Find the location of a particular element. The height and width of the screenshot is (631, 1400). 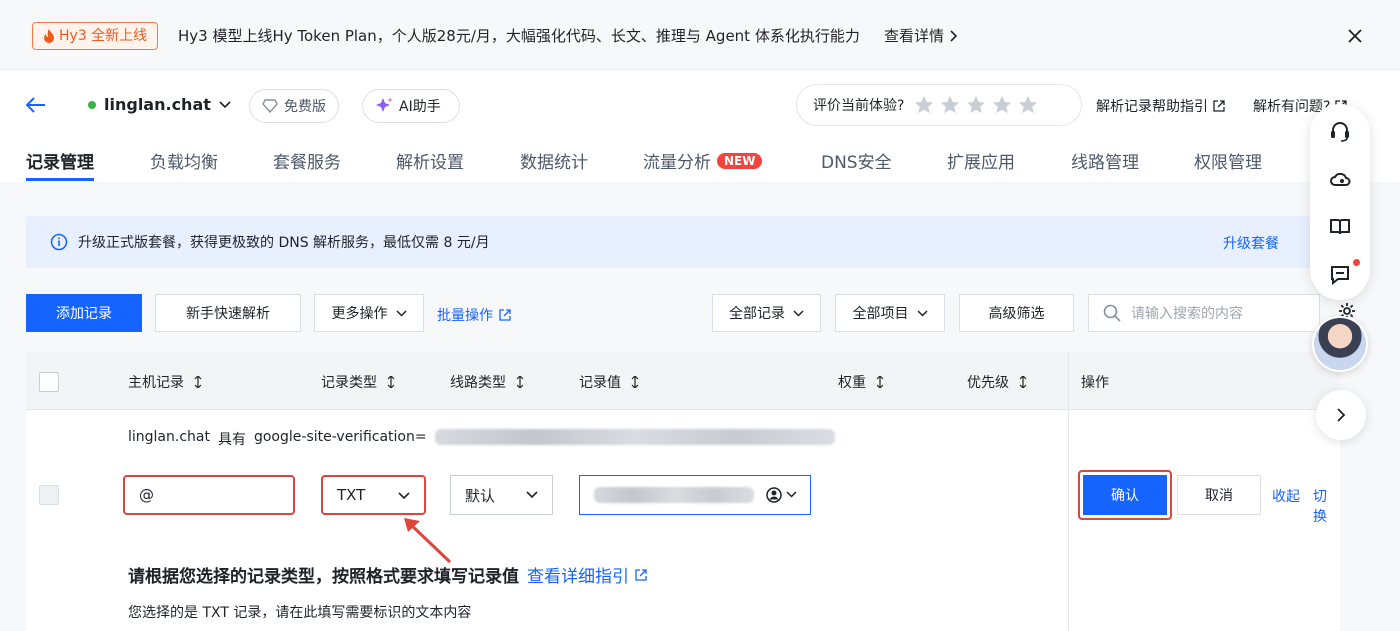

more-actions-dropdown: 更多操作 is located at coordinates (369, 313).